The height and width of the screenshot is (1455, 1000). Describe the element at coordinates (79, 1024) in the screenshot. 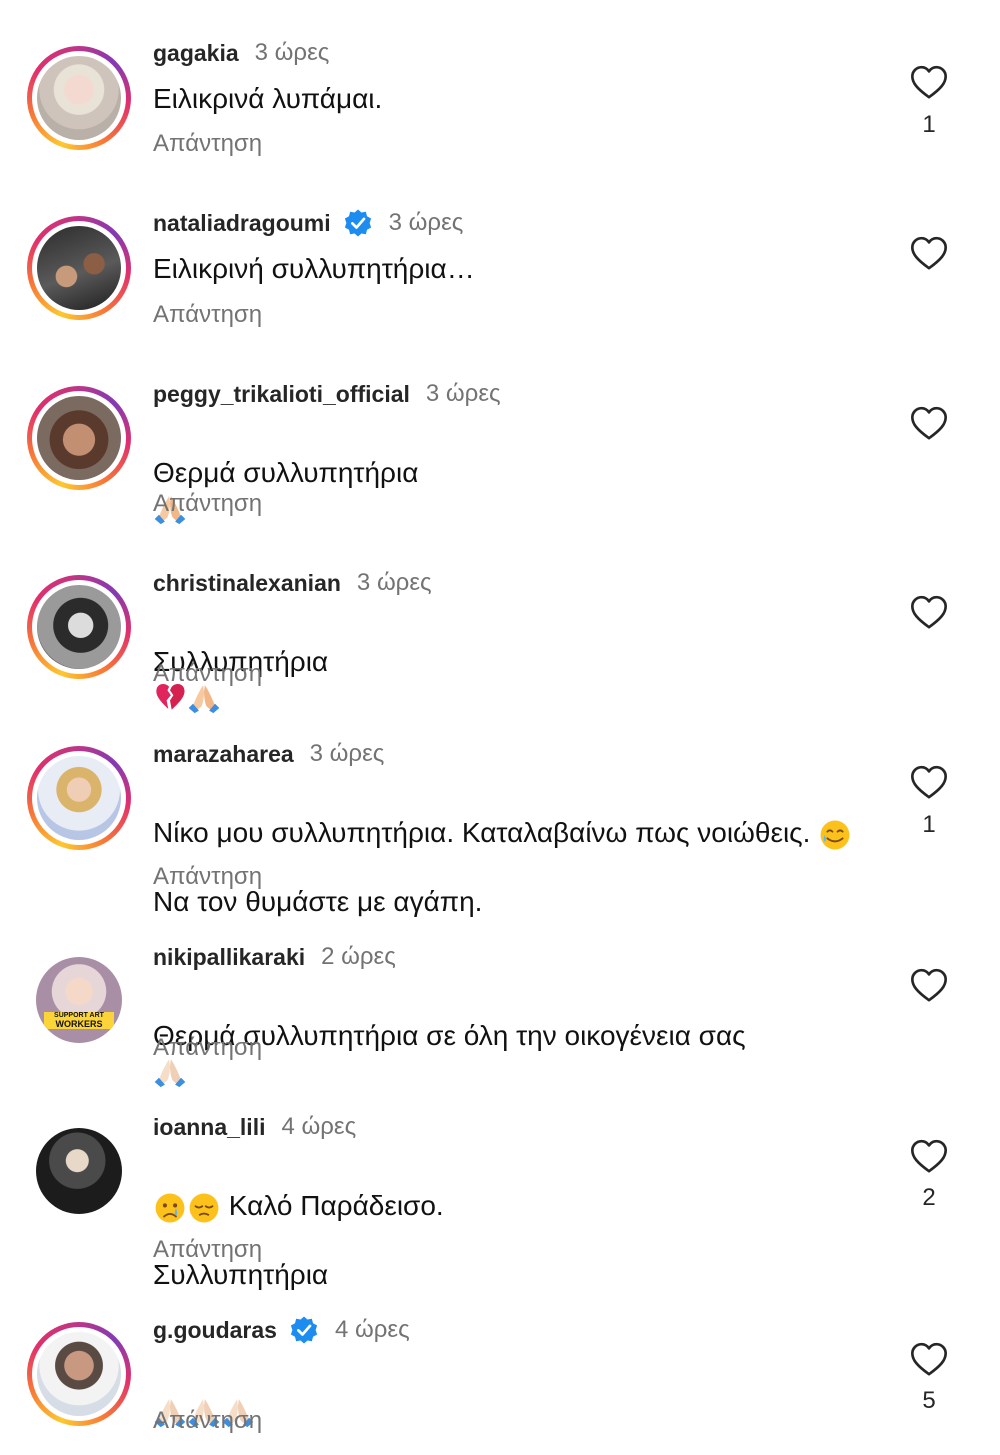

I see `avatar-badge-line: WORKERS` at that location.